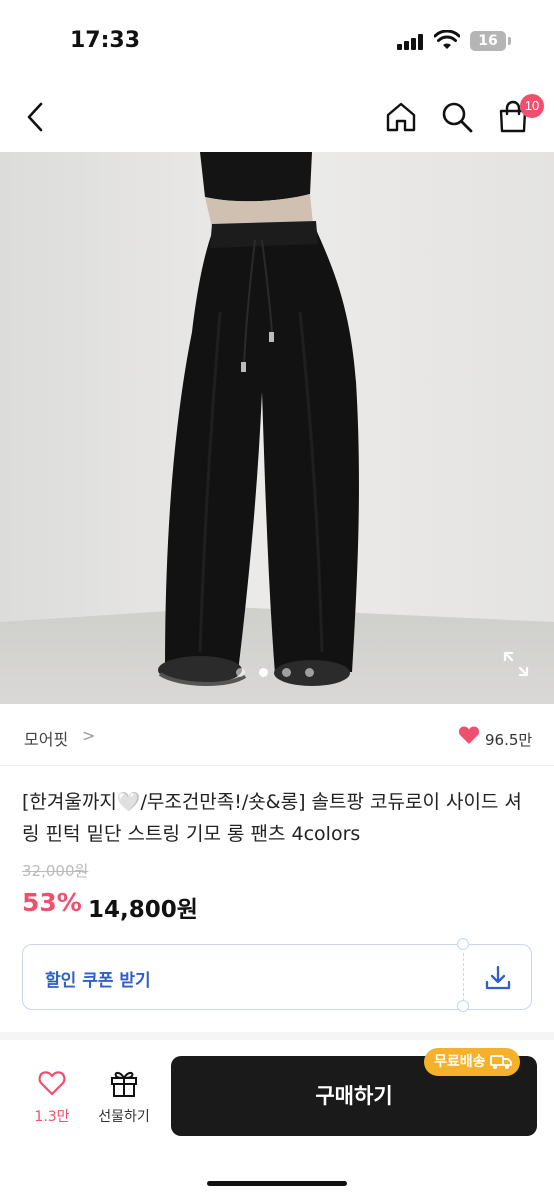  I want to click on heart-icon, so click(469, 735).